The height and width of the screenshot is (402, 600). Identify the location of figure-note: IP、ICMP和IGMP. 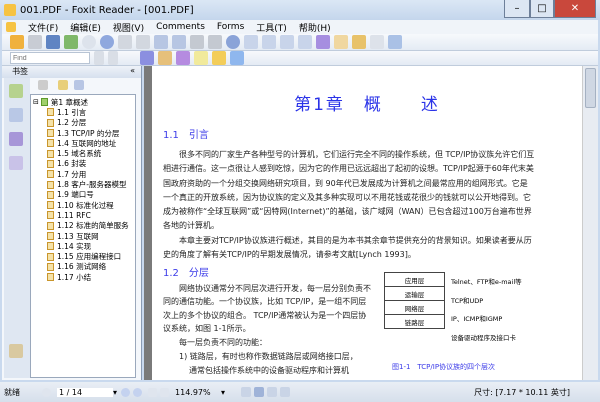
(477, 319).